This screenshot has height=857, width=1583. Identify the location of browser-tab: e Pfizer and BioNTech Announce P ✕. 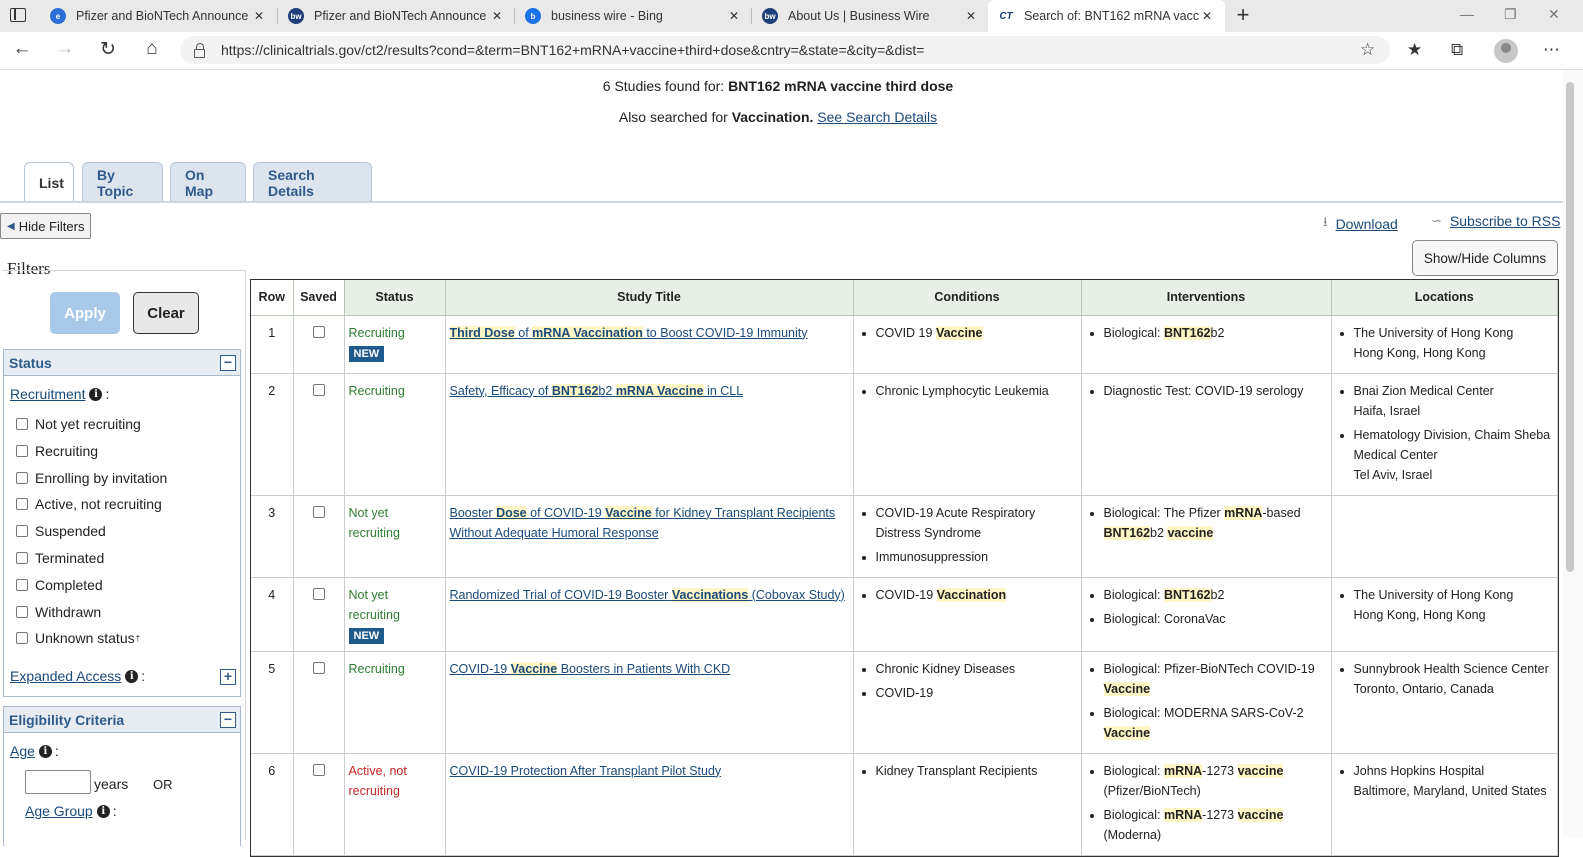
(158, 16).